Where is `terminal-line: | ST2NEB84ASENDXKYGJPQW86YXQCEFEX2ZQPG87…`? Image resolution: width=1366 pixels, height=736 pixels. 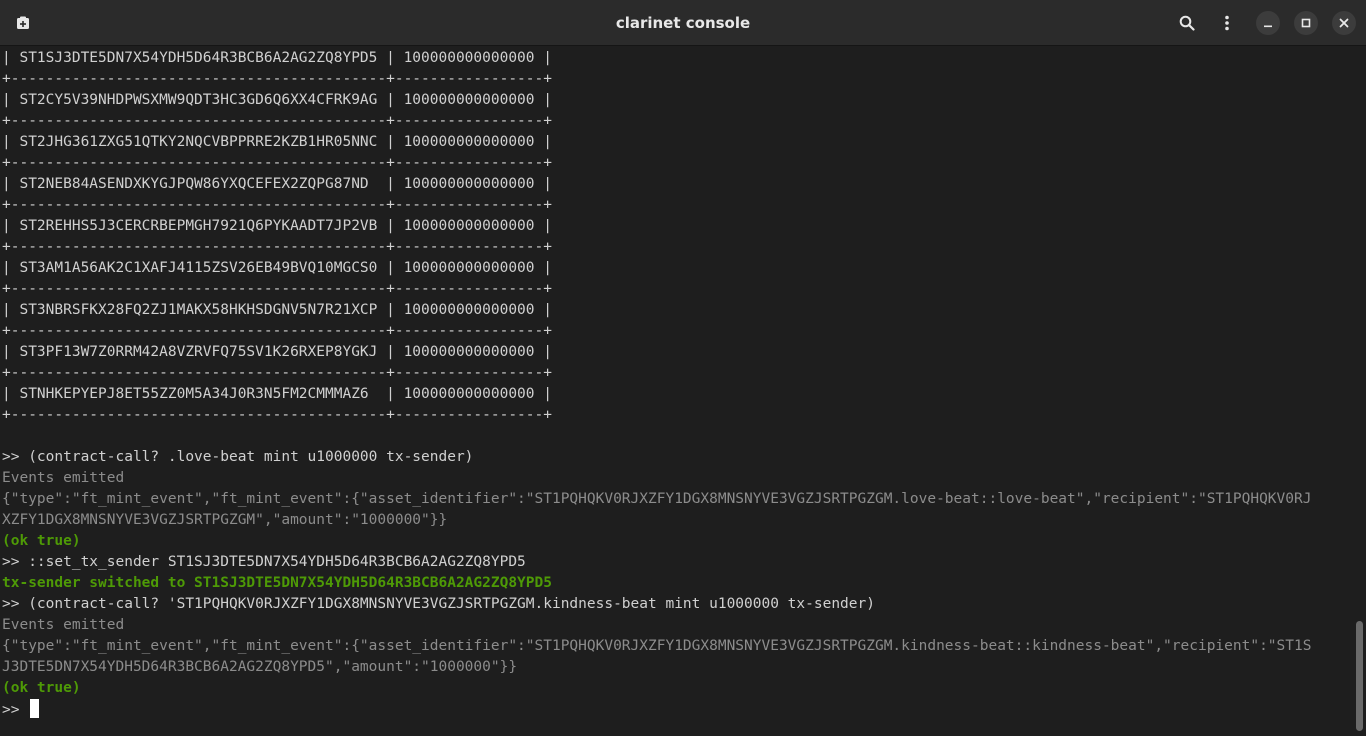
terminal-line: | ST2NEB84ASENDXKYGJPQW86YXQCEFEX2ZQPG87… is located at coordinates (277, 184).